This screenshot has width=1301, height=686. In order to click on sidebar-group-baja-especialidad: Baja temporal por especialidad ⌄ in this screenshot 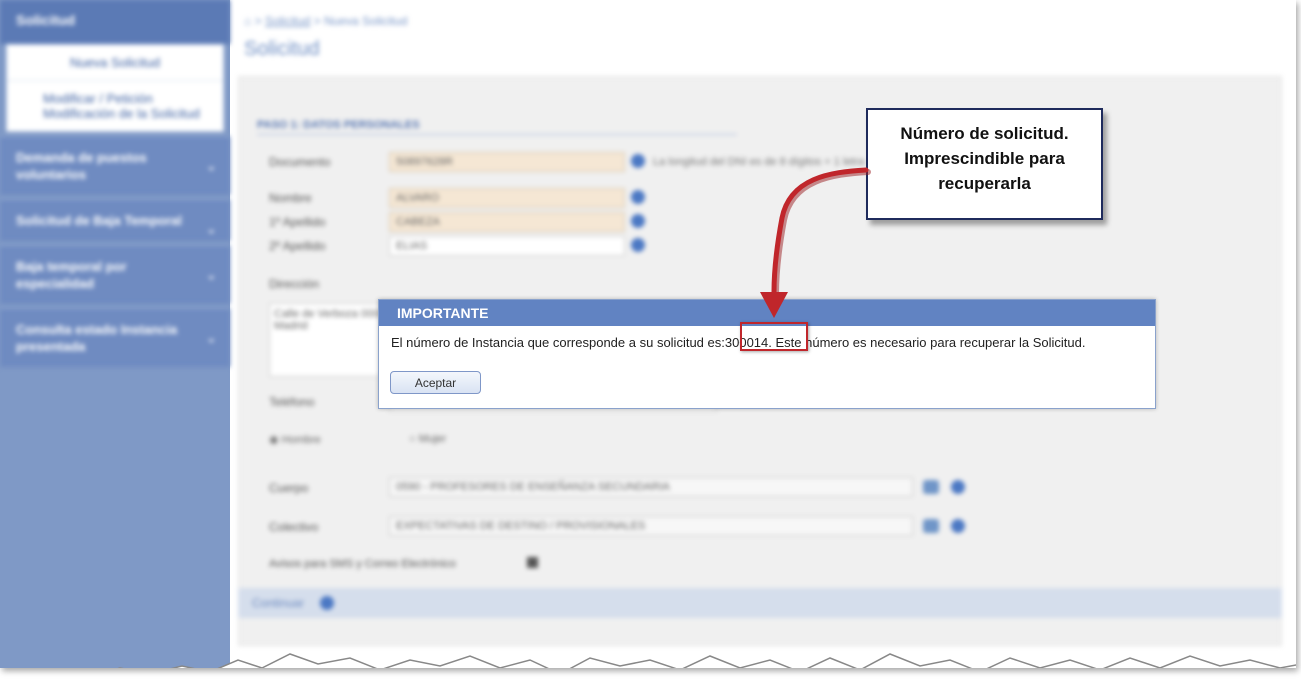, I will do `click(115, 274)`.